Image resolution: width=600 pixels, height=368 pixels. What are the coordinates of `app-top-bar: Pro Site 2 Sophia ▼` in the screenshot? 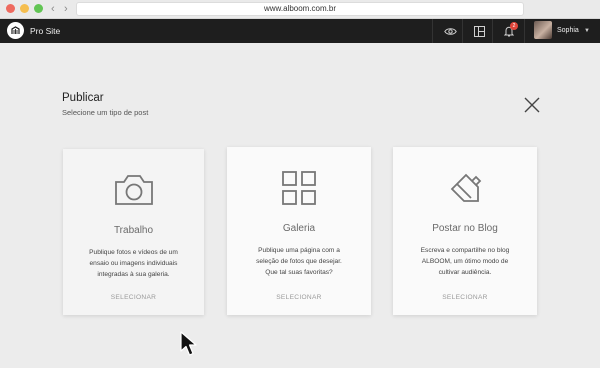 It's located at (300, 31).